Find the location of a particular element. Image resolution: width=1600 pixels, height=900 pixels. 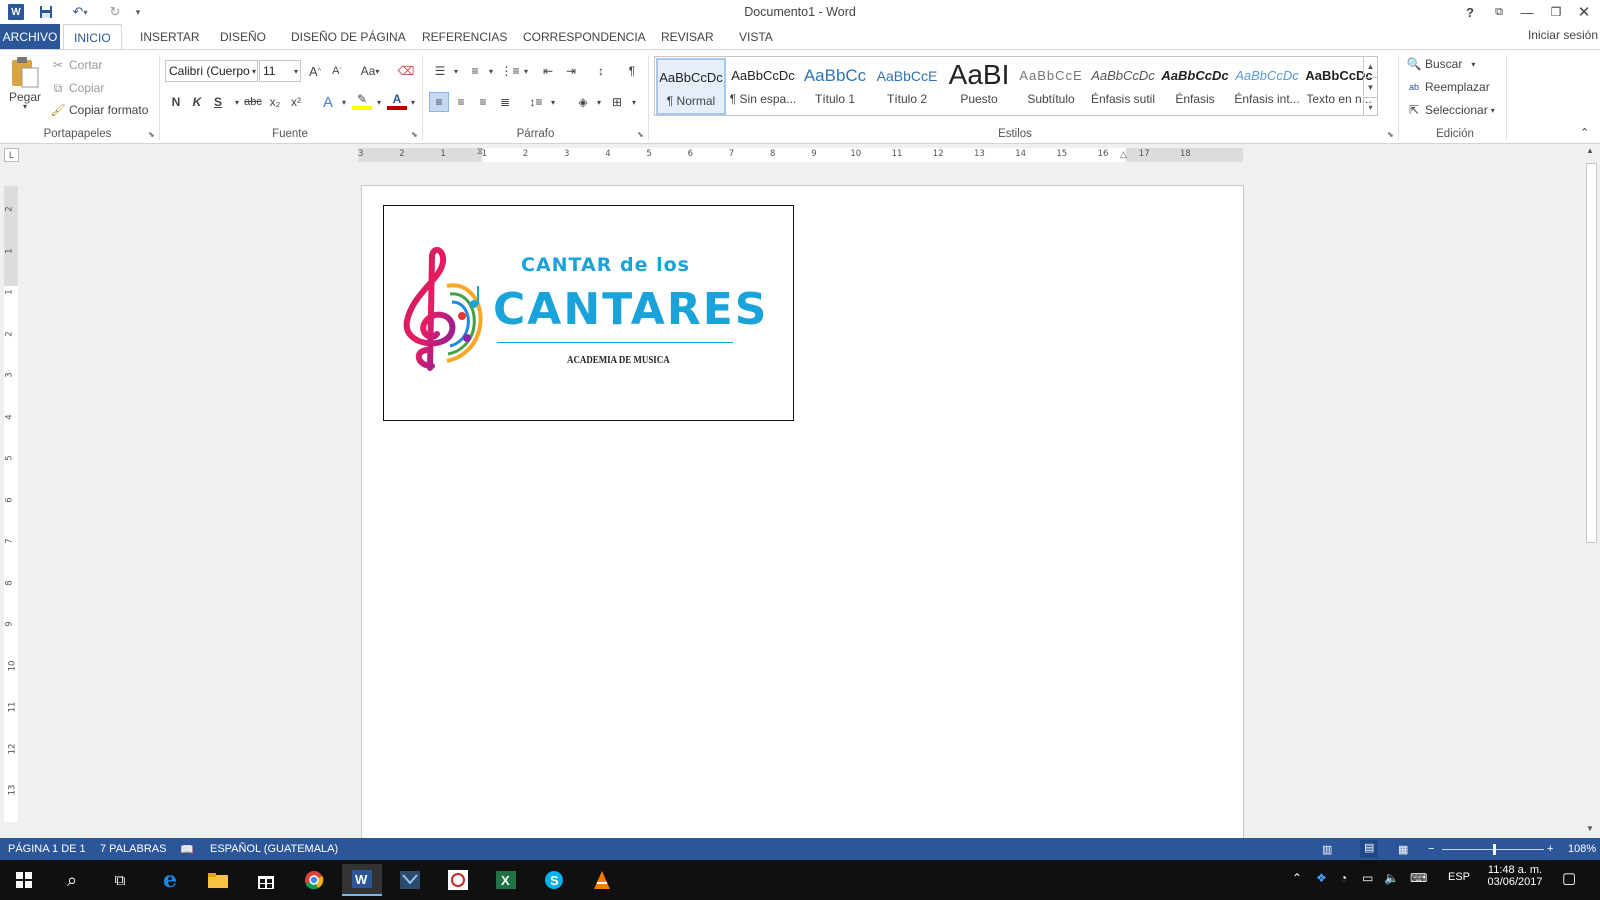

decrease-indent-icon: ⇤ is located at coordinates (548, 71).